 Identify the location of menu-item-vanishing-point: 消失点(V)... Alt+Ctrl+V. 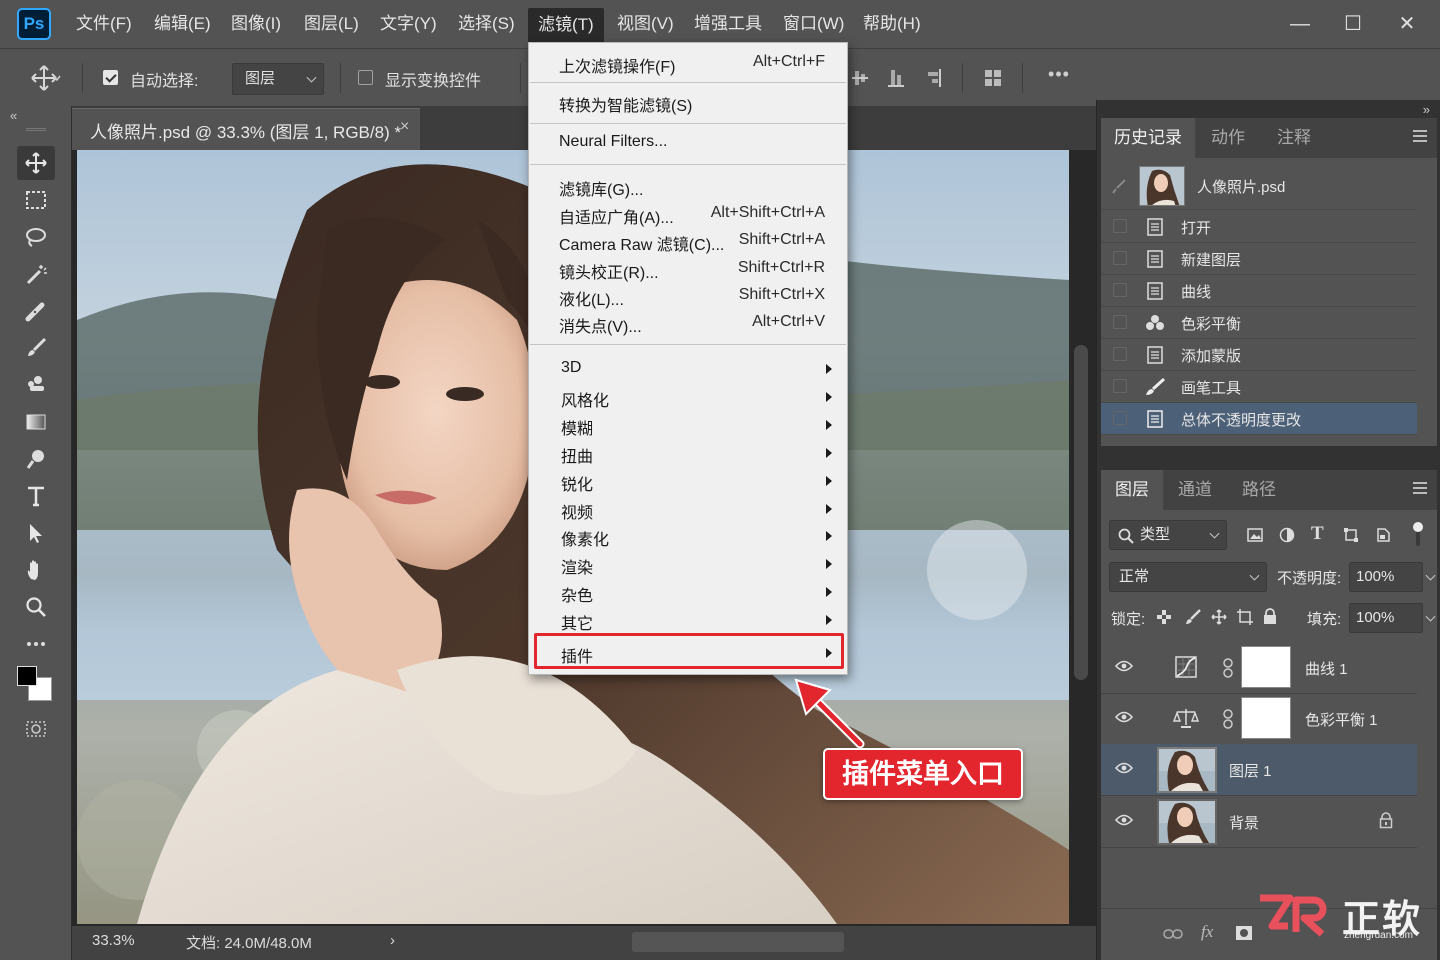
(688, 322).